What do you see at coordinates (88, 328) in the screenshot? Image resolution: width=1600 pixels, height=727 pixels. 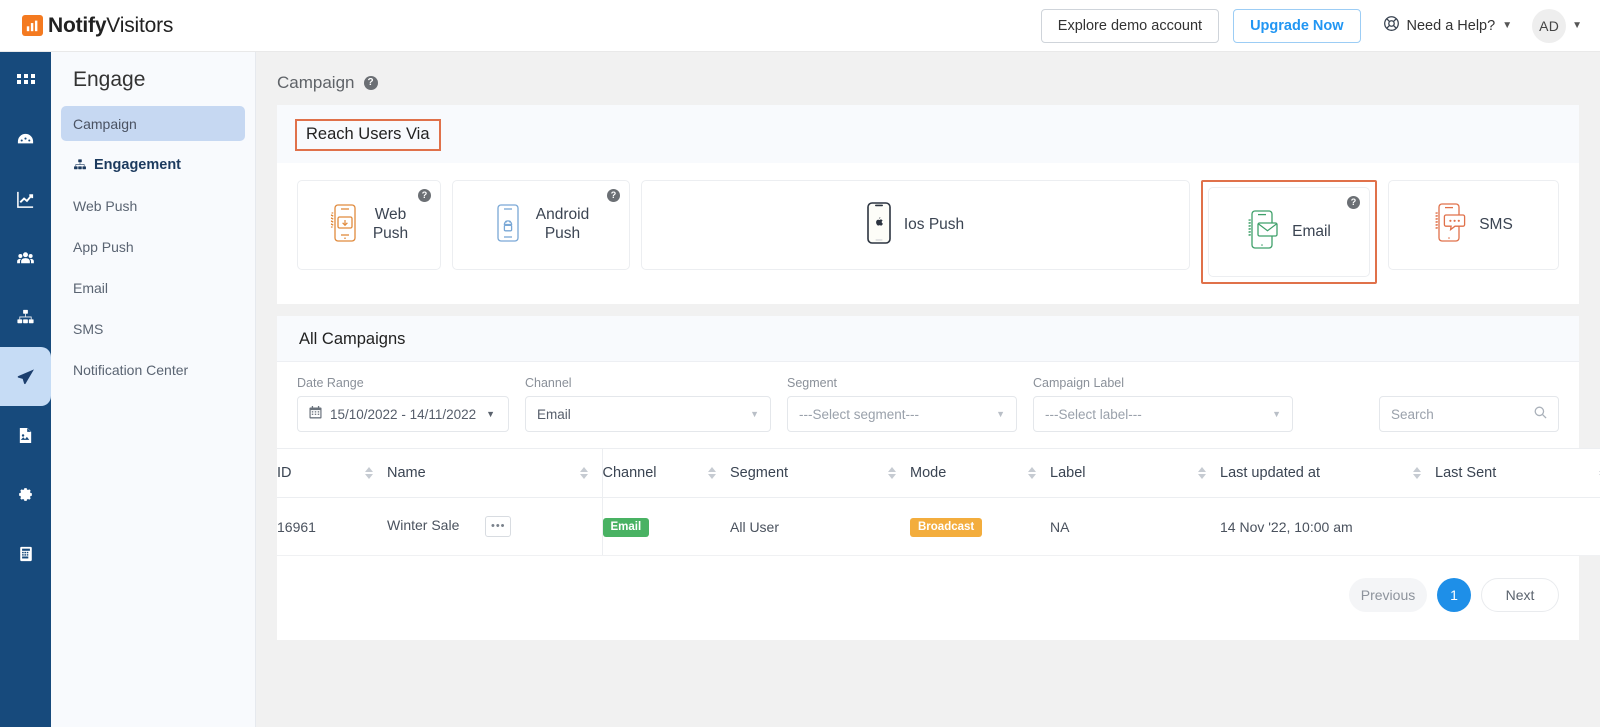 I see `sidebar-item-label: SMS` at bounding box center [88, 328].